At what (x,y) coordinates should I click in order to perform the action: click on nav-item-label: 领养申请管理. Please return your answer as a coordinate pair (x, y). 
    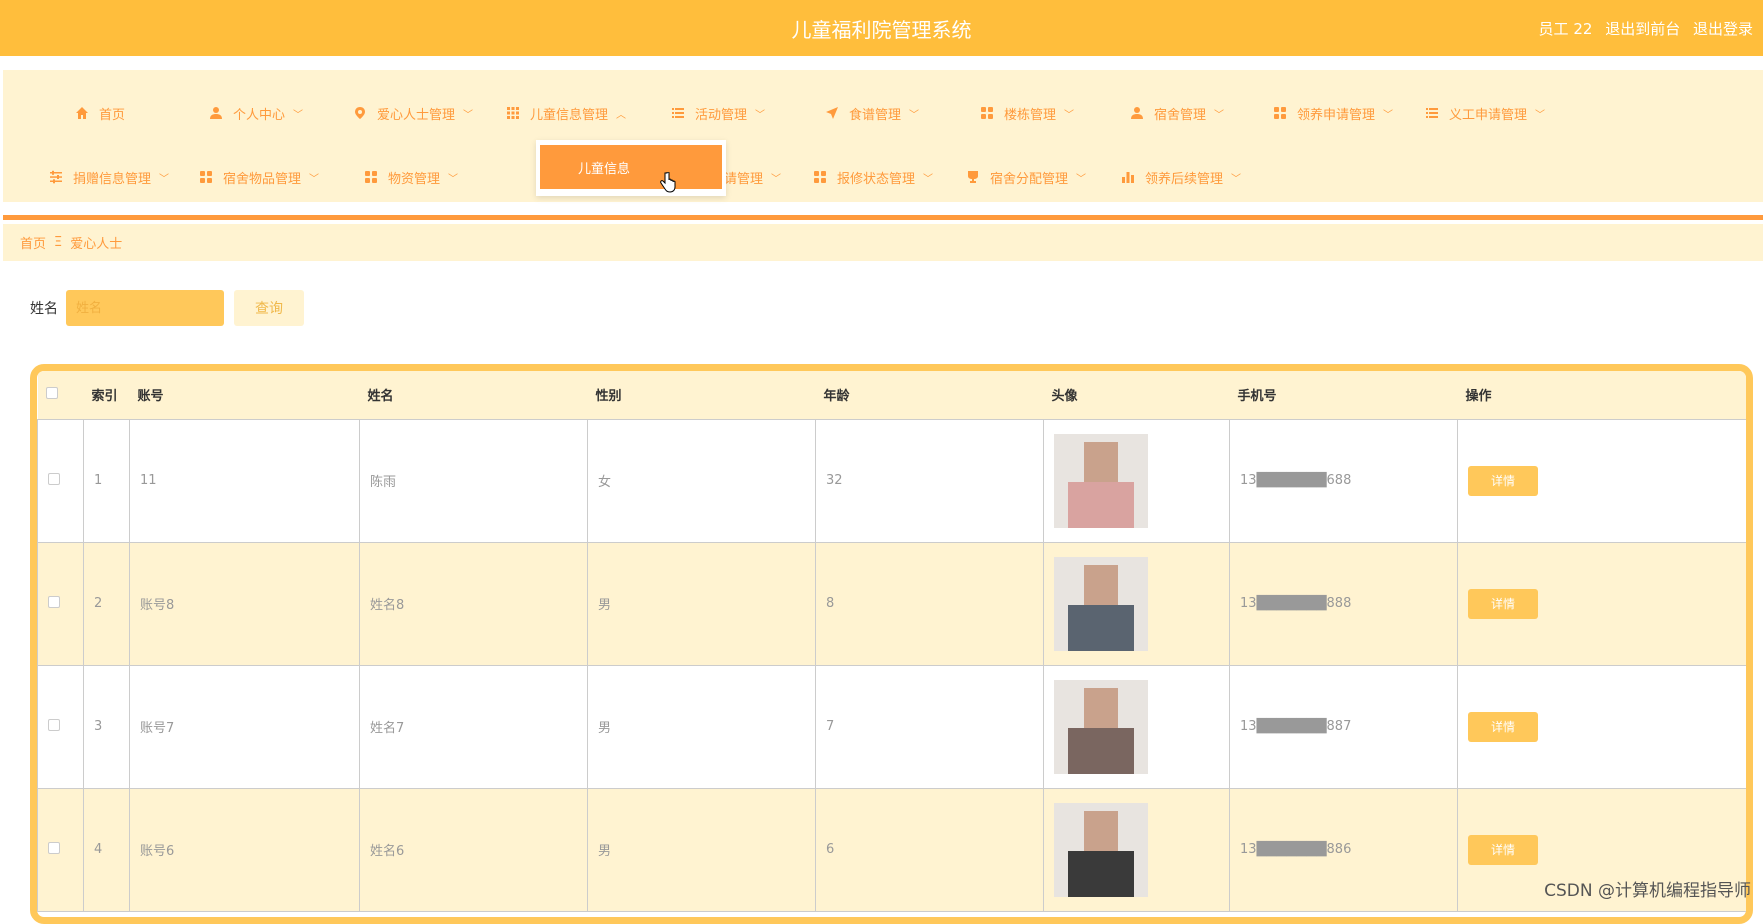
    Looking at the image, I should click on (1336, 115).